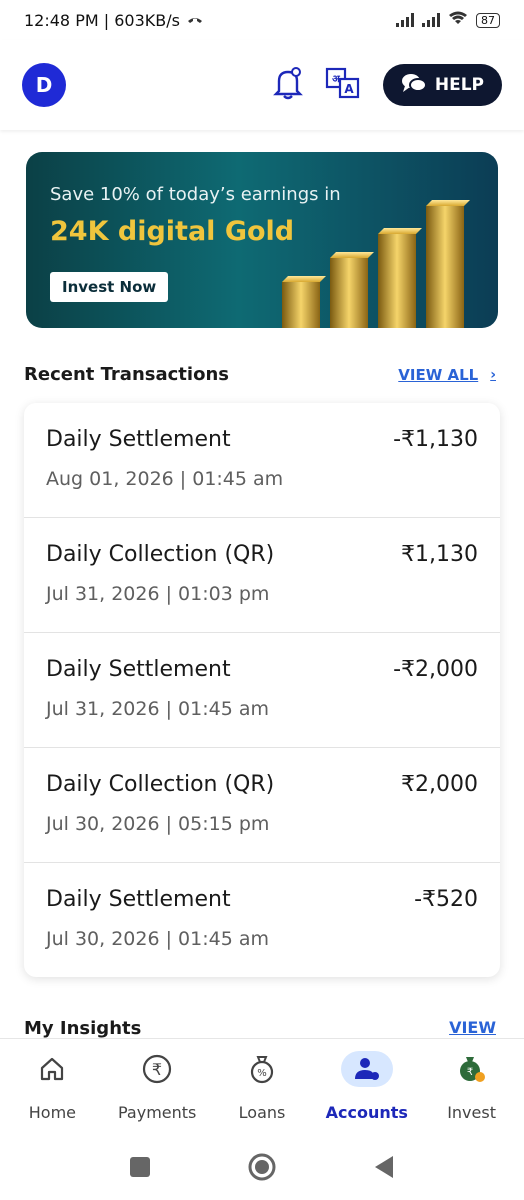  What do you see at coordinates (438, 374) in the screenshot?
I see `view-all-label: VIEW ALL` at bounding box center [438, 374].